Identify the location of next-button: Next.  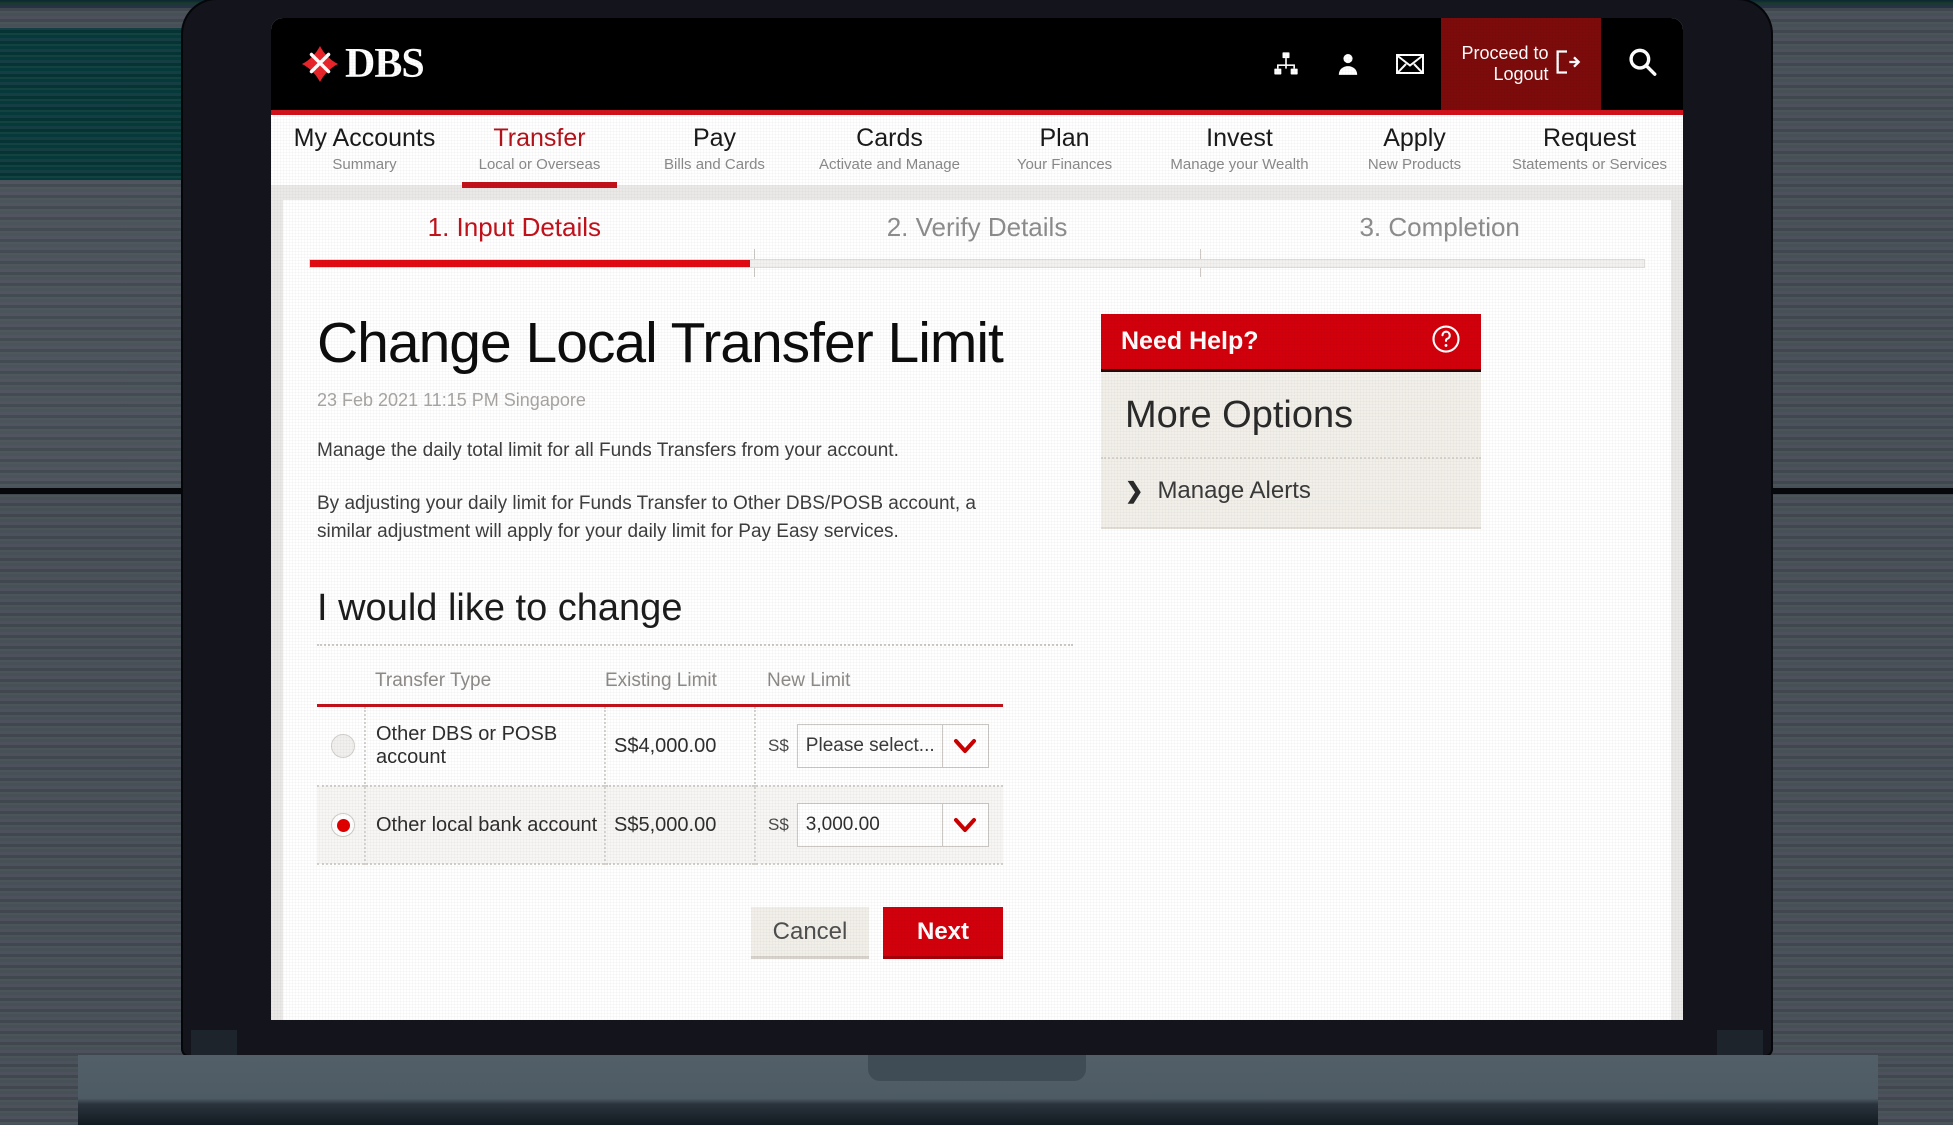
(943, 933).